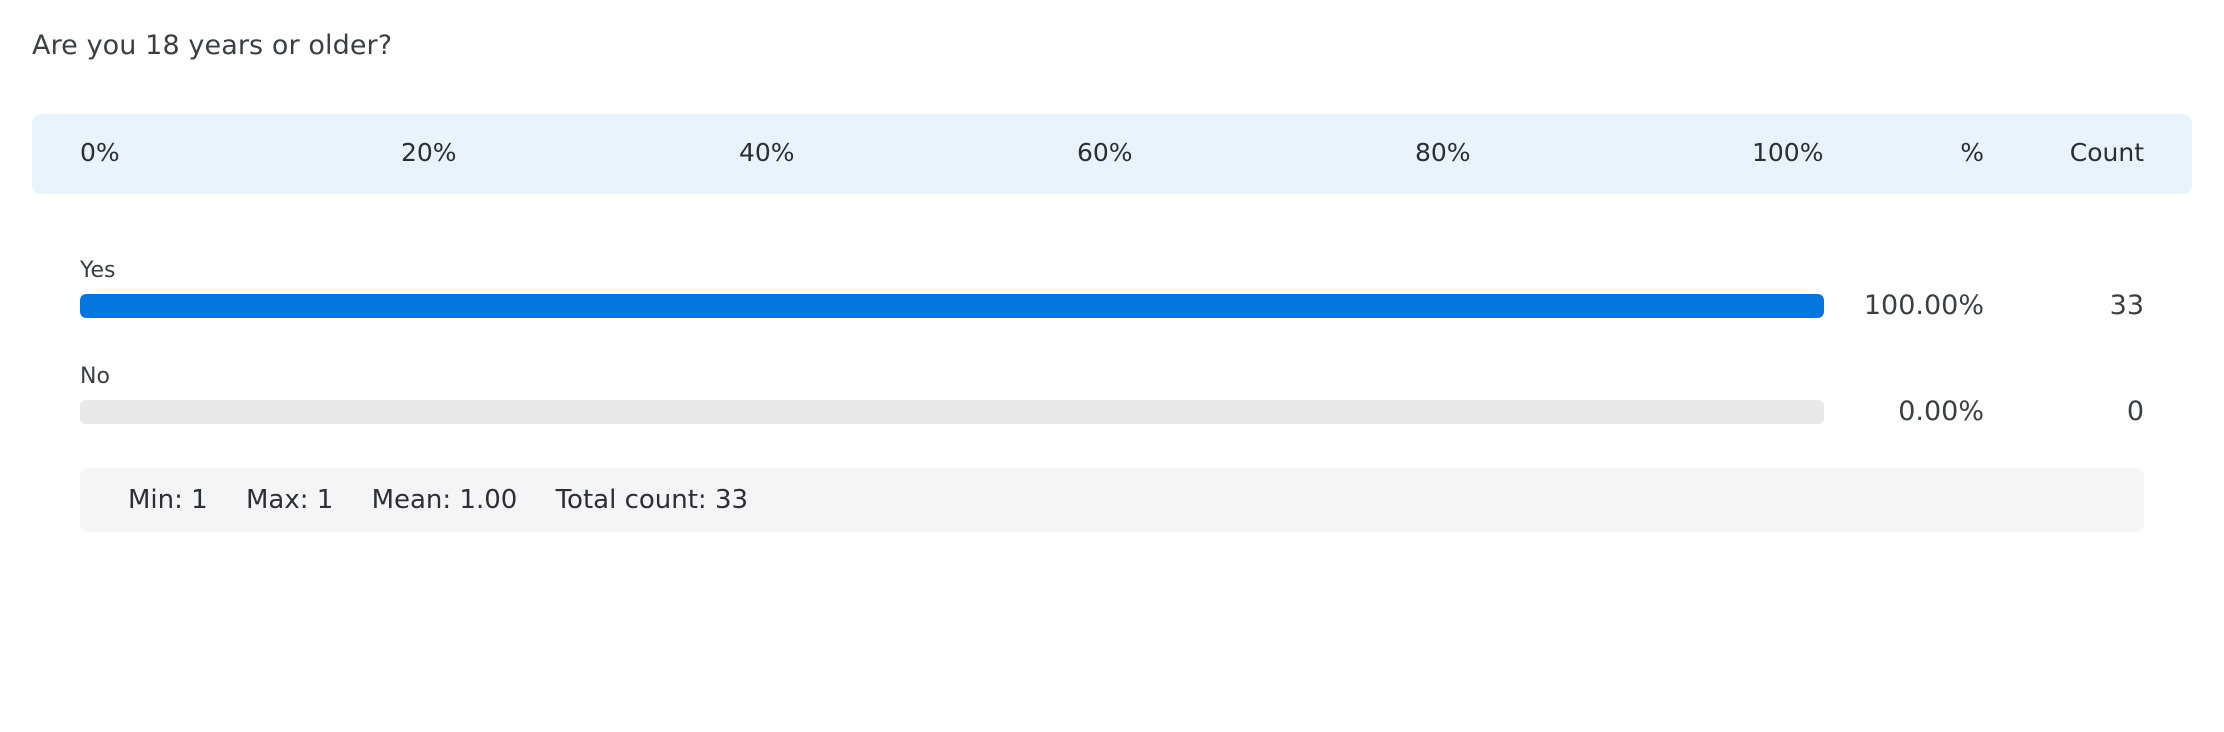 Image resolution: width=2224 pixels, height=732 pixels. I want to click on axis-tick-100: 100%, so click(1788, 152).